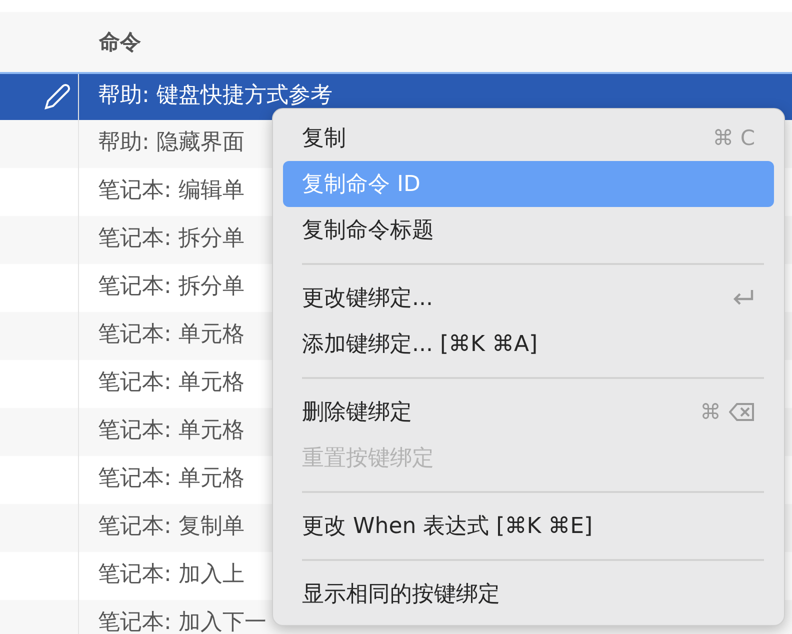 Image resolution: width=792 pixels, height=634 pixels. I want to click on command-cell-text: 笔记本: 加入下一, so click(182, 621).